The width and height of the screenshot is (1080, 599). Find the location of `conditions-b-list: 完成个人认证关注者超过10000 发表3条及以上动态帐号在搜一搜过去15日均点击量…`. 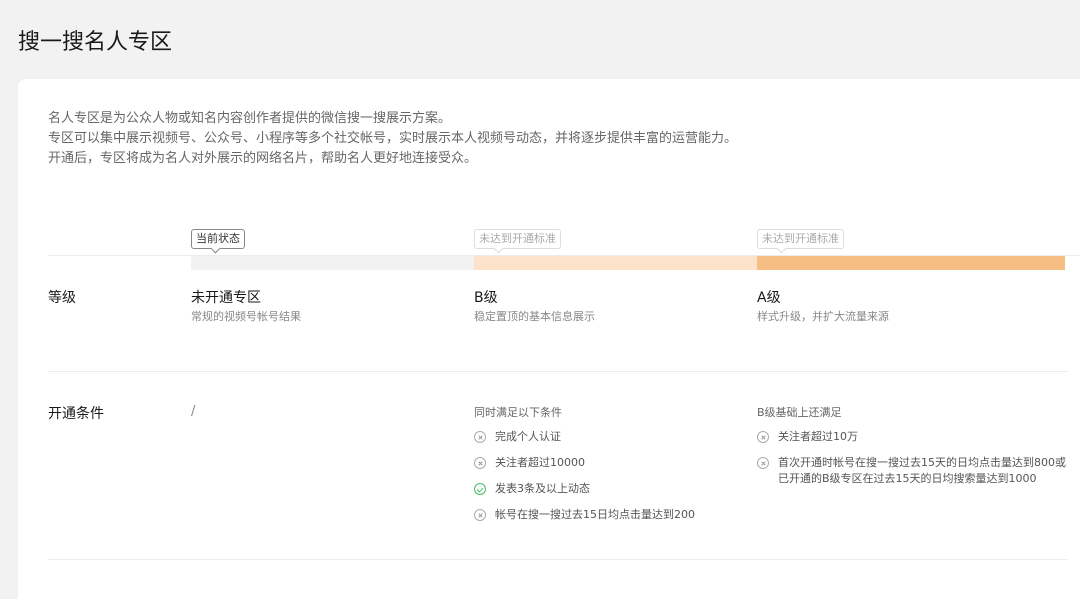

conditions-b-list: 完成个人认证关注者超过10000 发表3条及以上动态帐号在搜一搜过去15日均点击量… is located at coordinates (584, 476).